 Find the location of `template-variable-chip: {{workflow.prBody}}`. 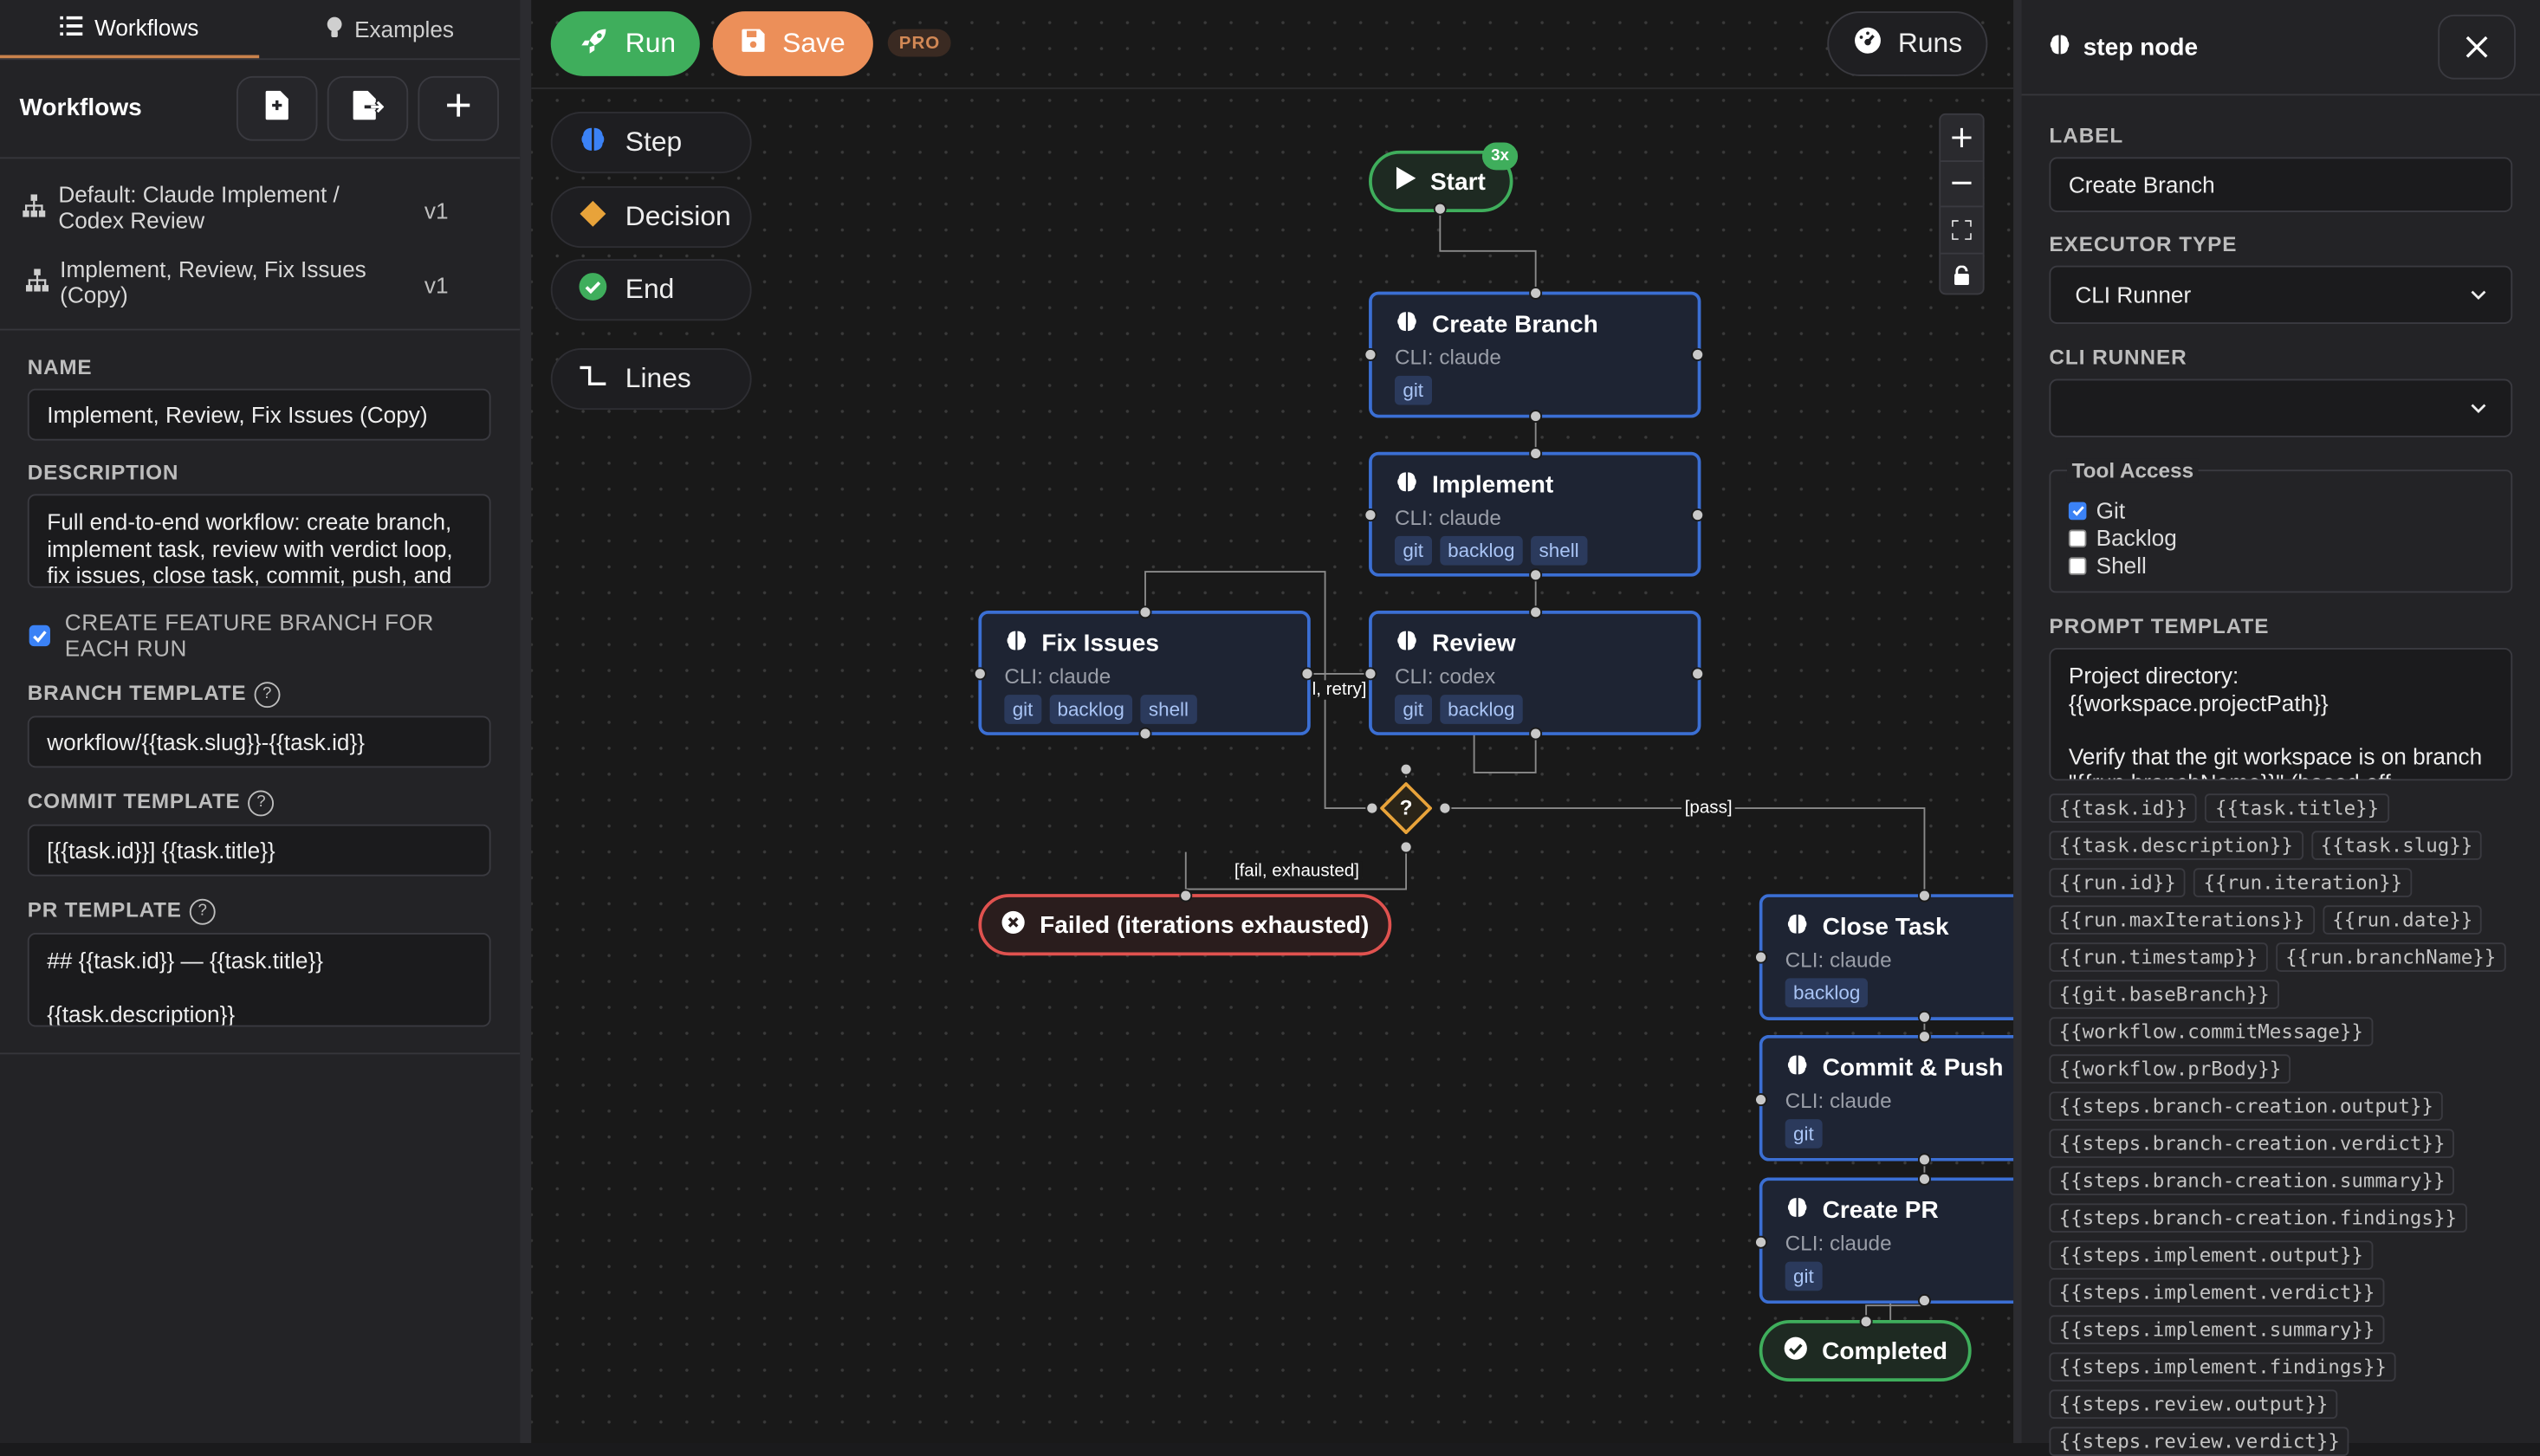

template-variable-chip: {{workflow.prBody}} is located at coordinates (2170, 1069).